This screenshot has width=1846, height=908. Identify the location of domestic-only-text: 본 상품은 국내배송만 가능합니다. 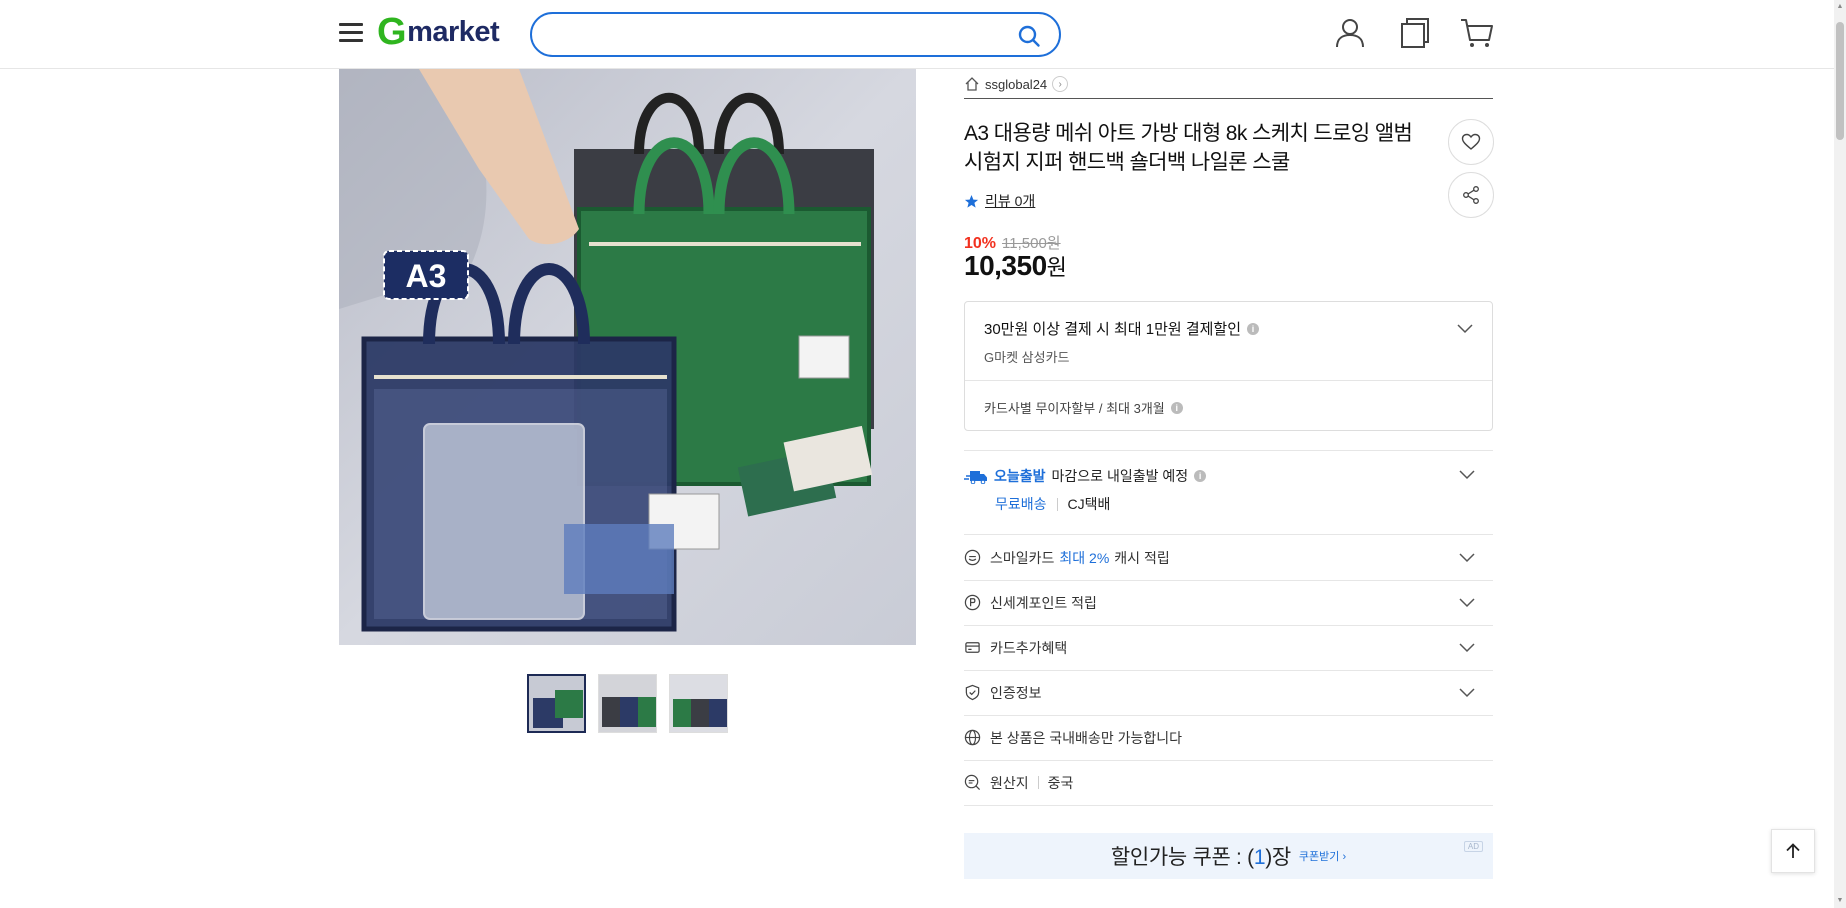
(1086, 737).